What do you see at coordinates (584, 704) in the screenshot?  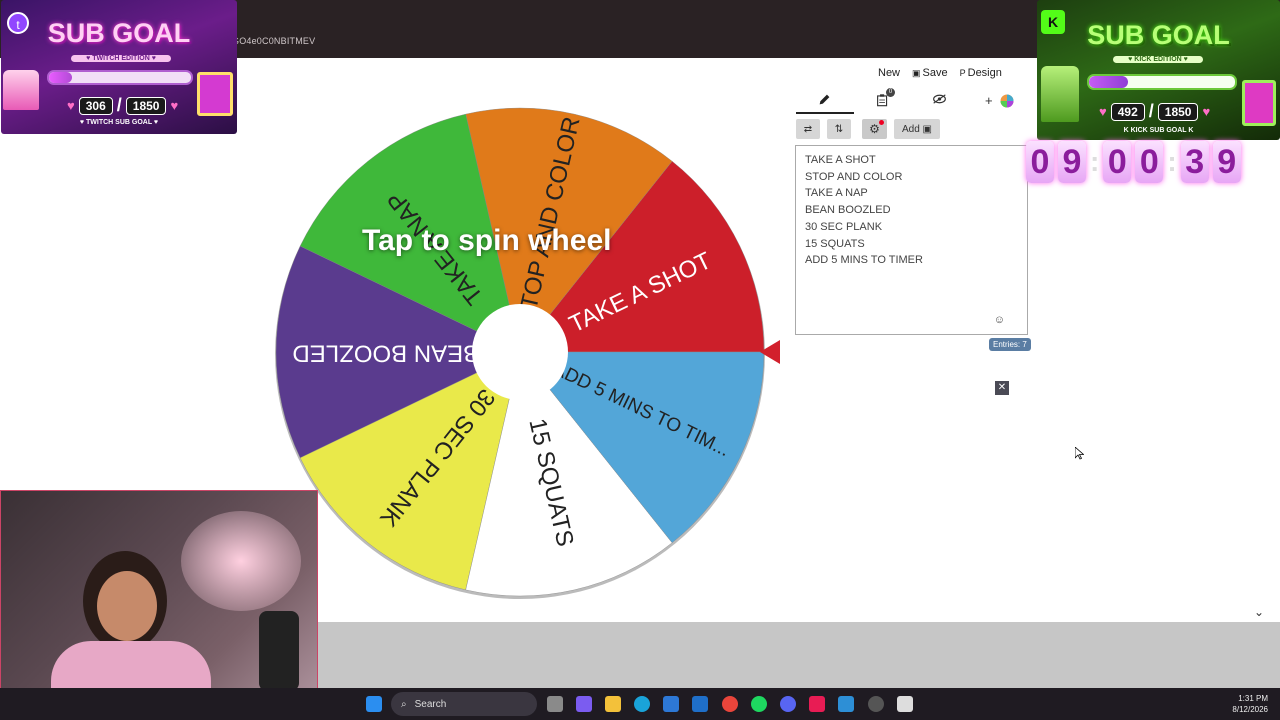 I see `copilot-icon` at bounding box center [584, 704].